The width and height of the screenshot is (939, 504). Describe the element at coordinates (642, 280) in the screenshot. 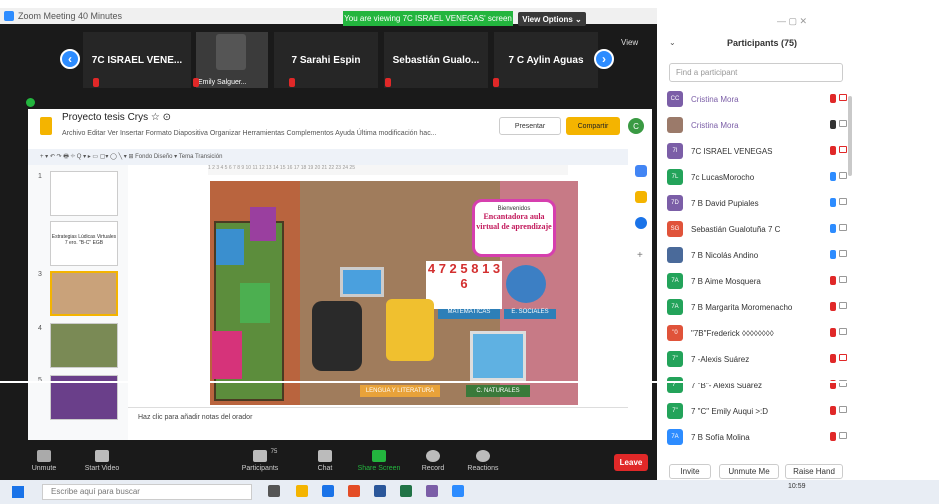

I see `side-panel-icons: +` at that location.